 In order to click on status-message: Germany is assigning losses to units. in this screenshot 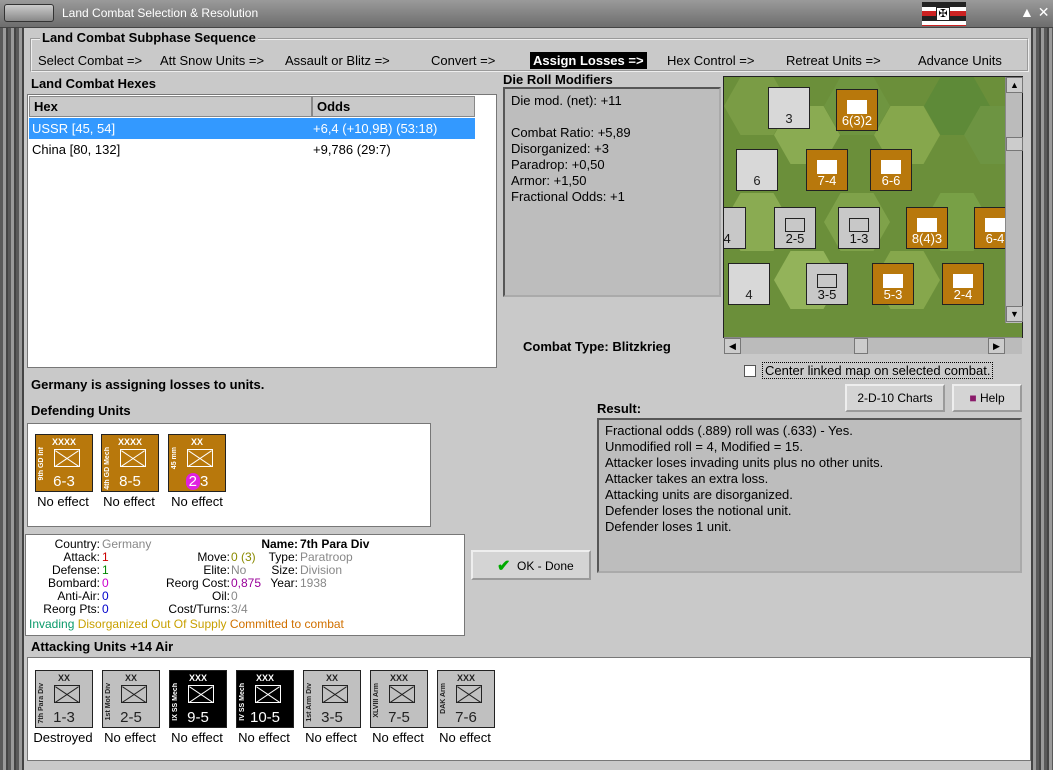, I will do `click(148, 384)`.